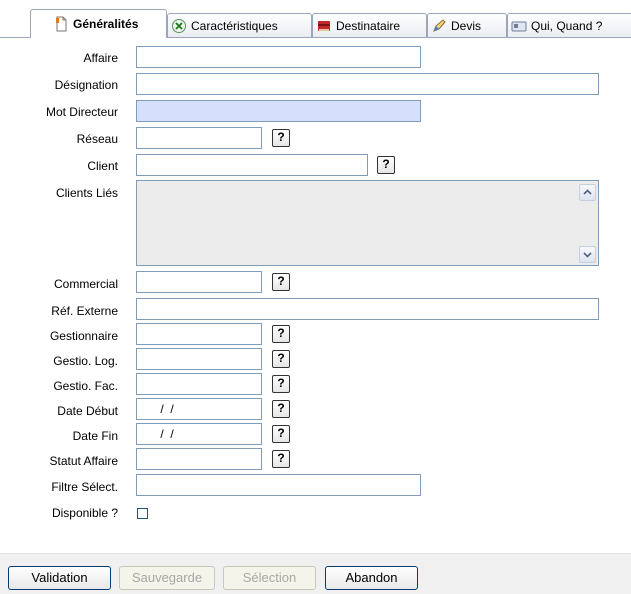 The height and width of the screenshot is (594, 631). What do you see at coordinates (281, 334) in the screenshot?
I see `gestionnaire-lookup-button: ?` at bounding box center [281, 334].